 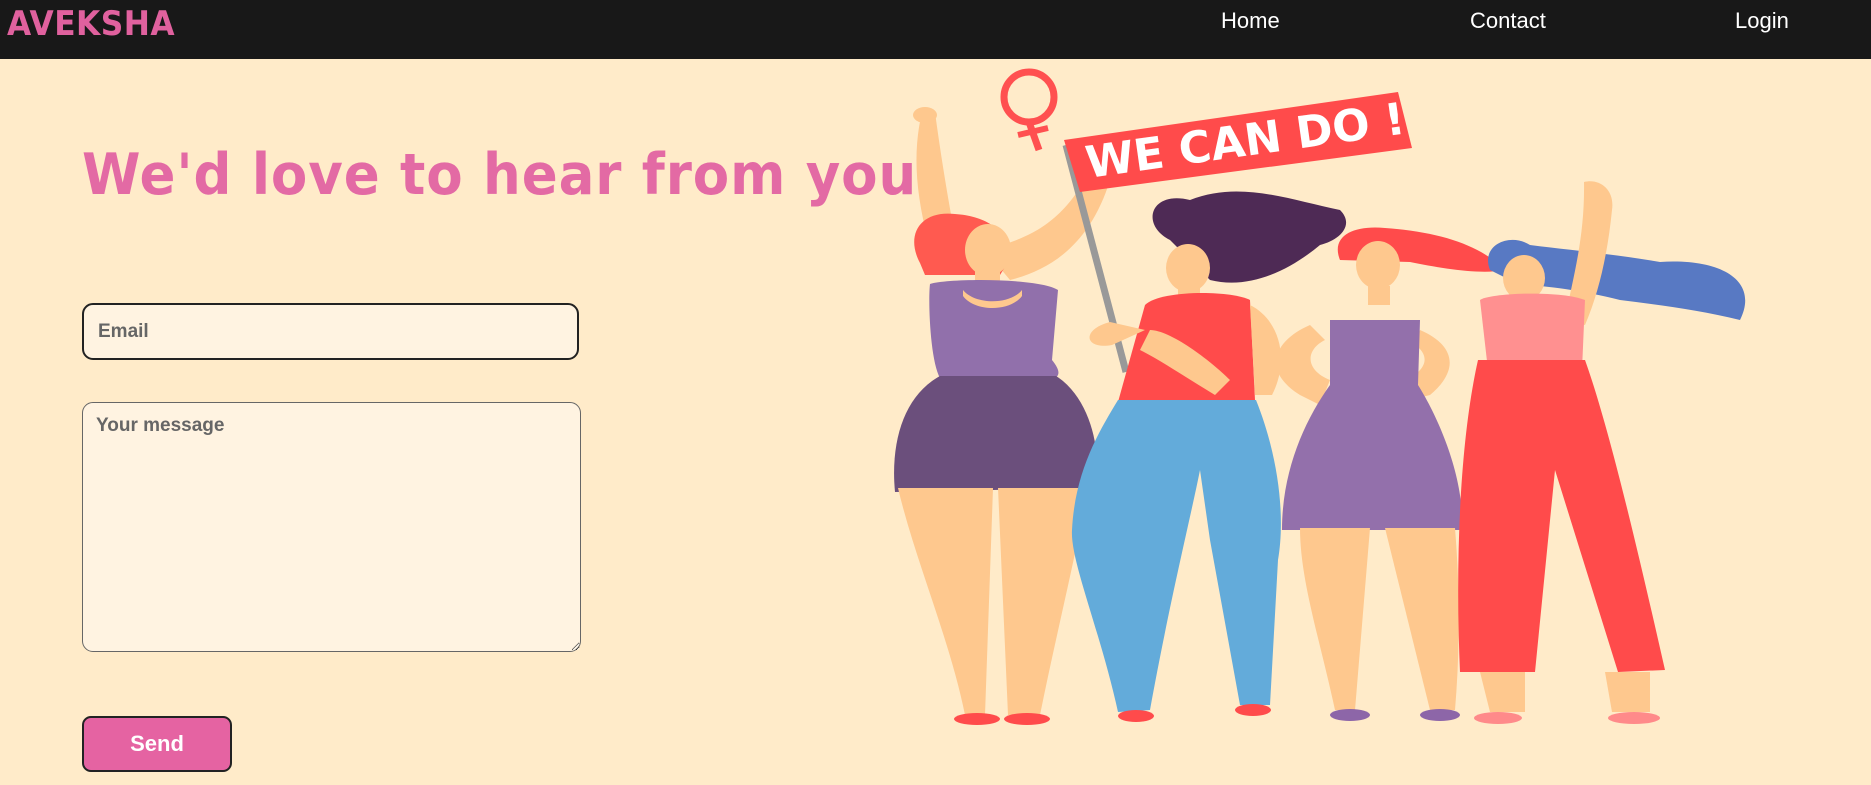 I want to click on email-field, so click(x=330, y=331).